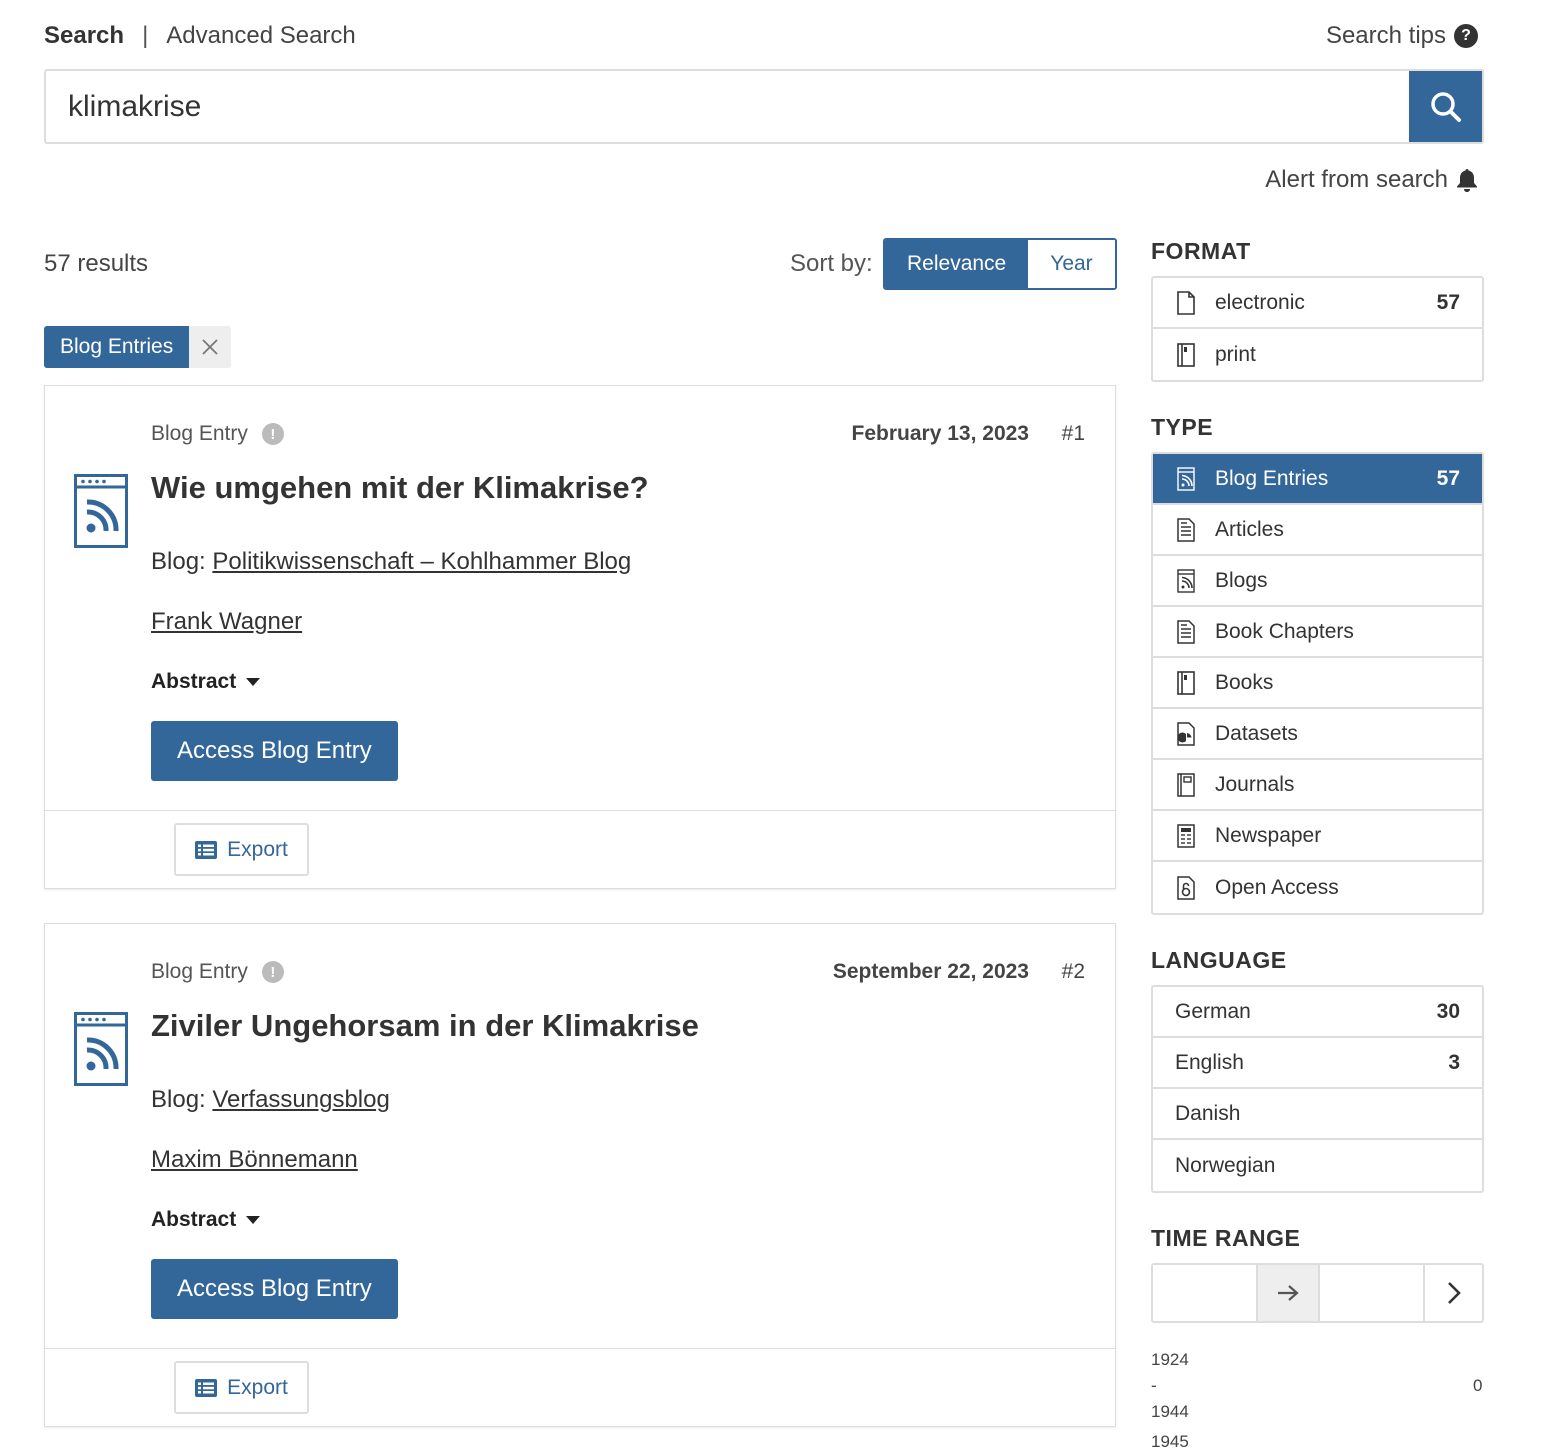 Image resolution: width=1542 pixels, height=1450 pixels. What do you see at coordinates (1317, 1012) in the screenshot?
I see `facet-german: German 30` at bounding box center [1317, 1012].